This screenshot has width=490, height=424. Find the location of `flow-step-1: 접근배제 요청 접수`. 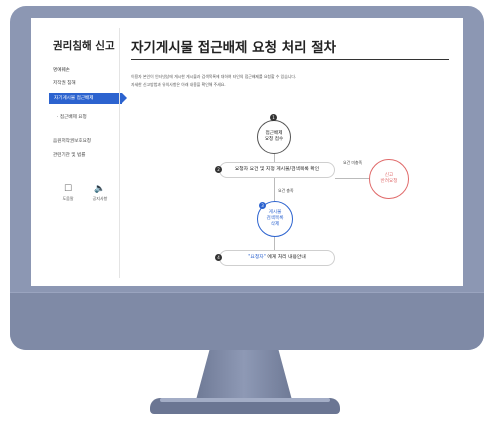

flow-step-1: 접근배제 요청 접수 is located at coordinates (274, 137).